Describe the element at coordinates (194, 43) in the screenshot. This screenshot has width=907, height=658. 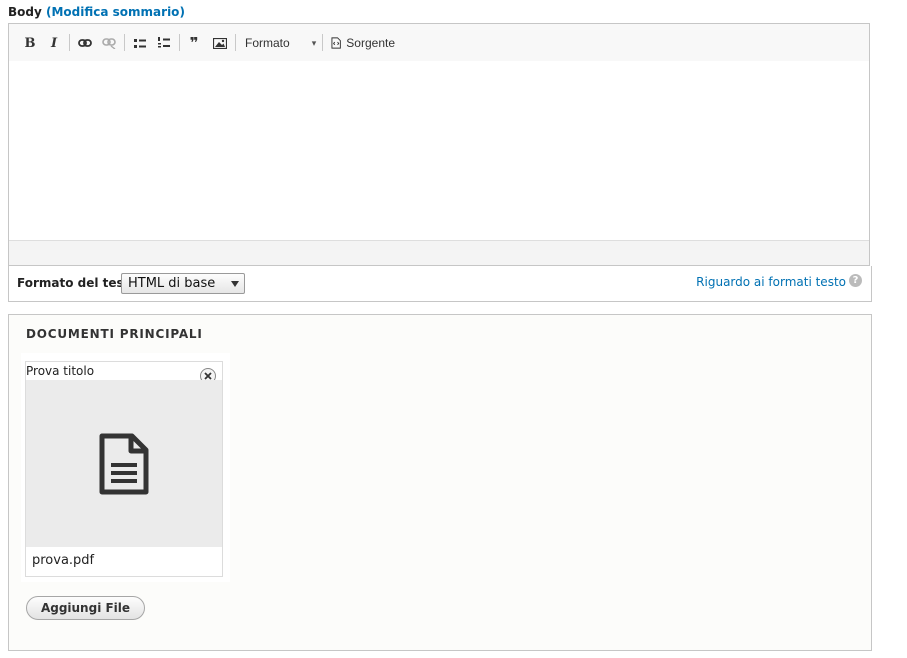
I see `blockquote-button: ❞` at that location.